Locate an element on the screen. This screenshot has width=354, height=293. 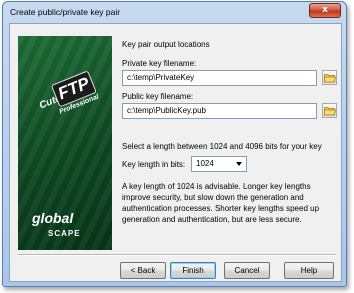
key-length-value: 1024 is located at coordinates (205, 163).